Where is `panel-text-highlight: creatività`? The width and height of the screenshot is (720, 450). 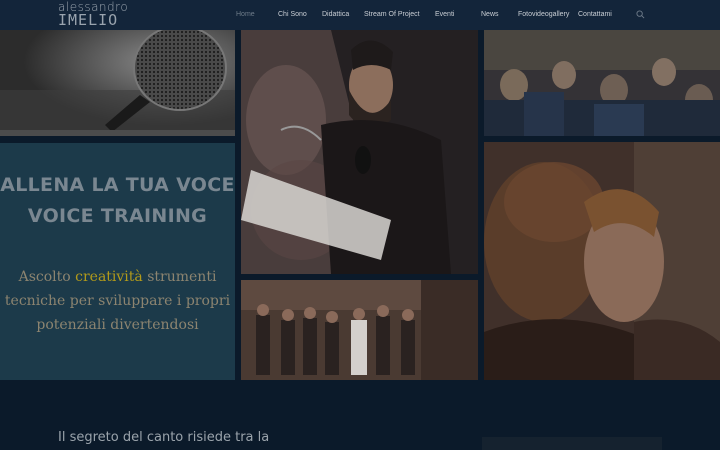 panel-text-highlight: creatività is located at coordinates (109, 277).